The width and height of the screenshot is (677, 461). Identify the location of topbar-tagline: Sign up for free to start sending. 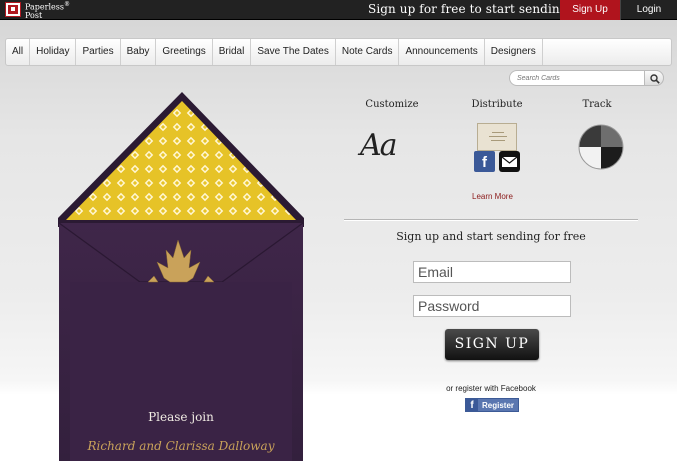
(468, 9).